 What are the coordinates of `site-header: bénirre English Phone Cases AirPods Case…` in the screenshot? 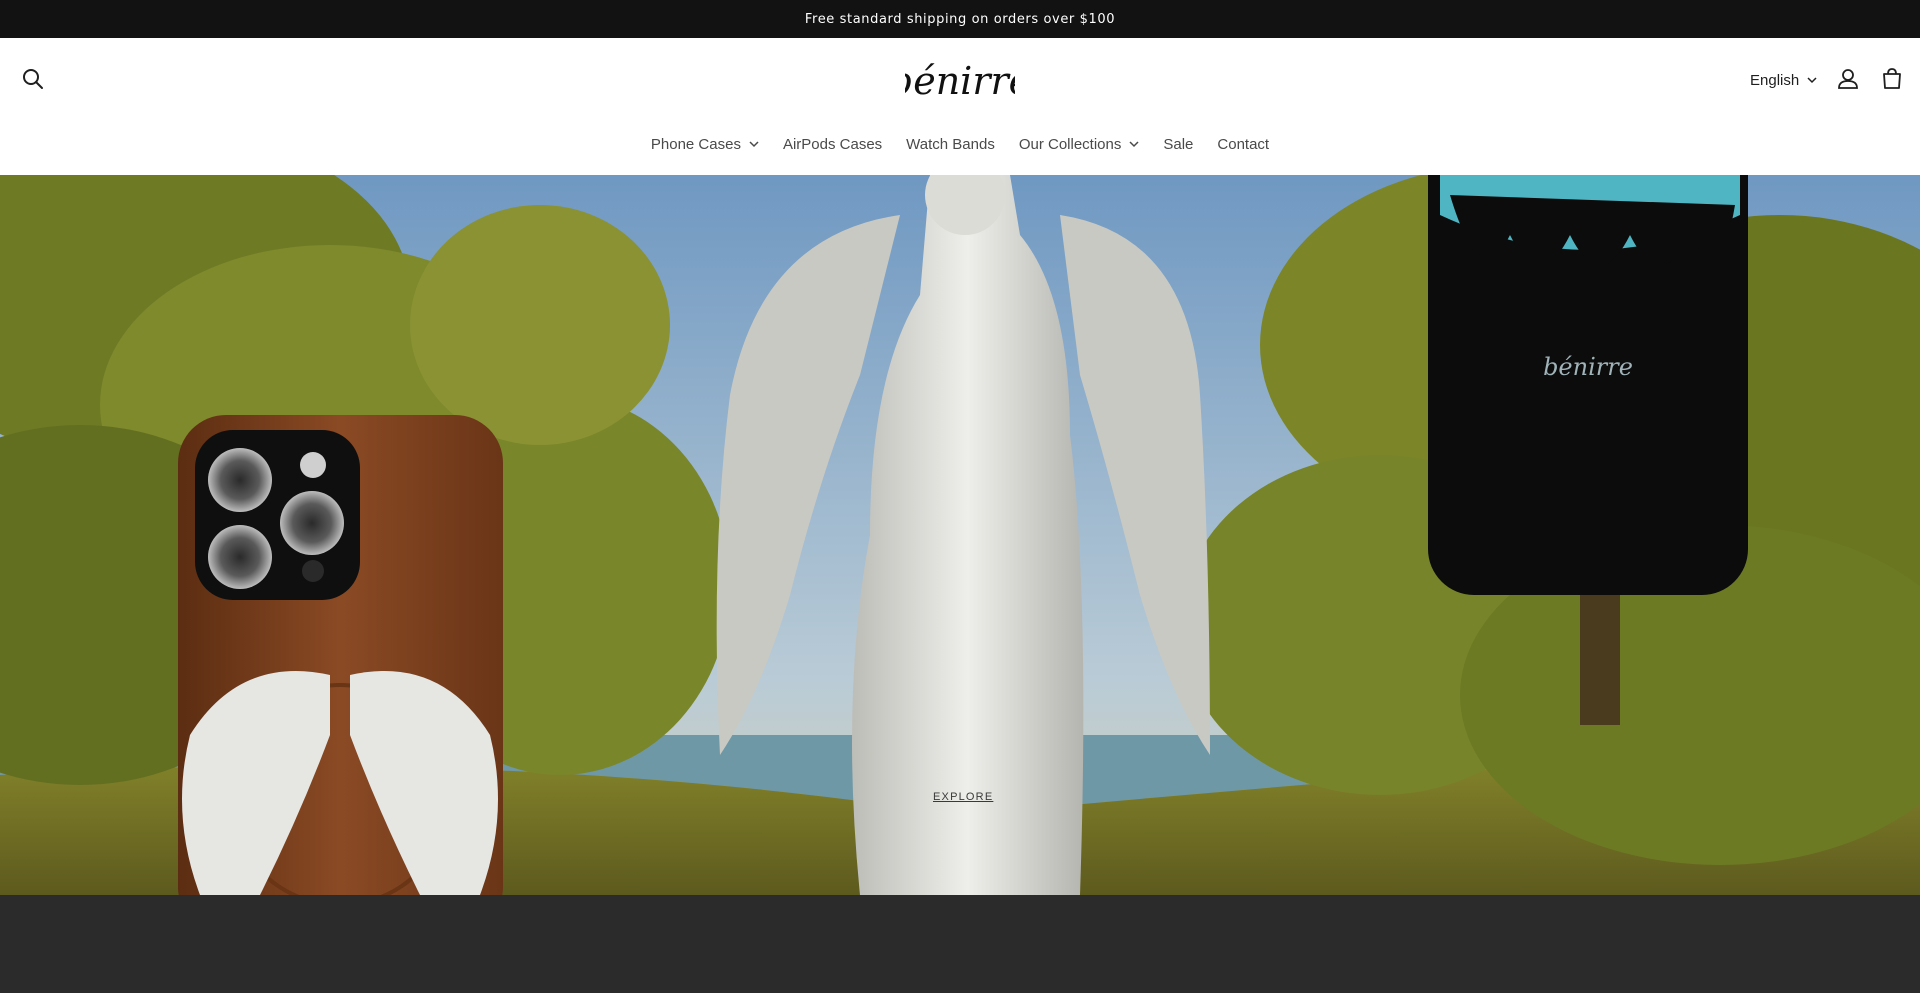 It's located at (960, 106).